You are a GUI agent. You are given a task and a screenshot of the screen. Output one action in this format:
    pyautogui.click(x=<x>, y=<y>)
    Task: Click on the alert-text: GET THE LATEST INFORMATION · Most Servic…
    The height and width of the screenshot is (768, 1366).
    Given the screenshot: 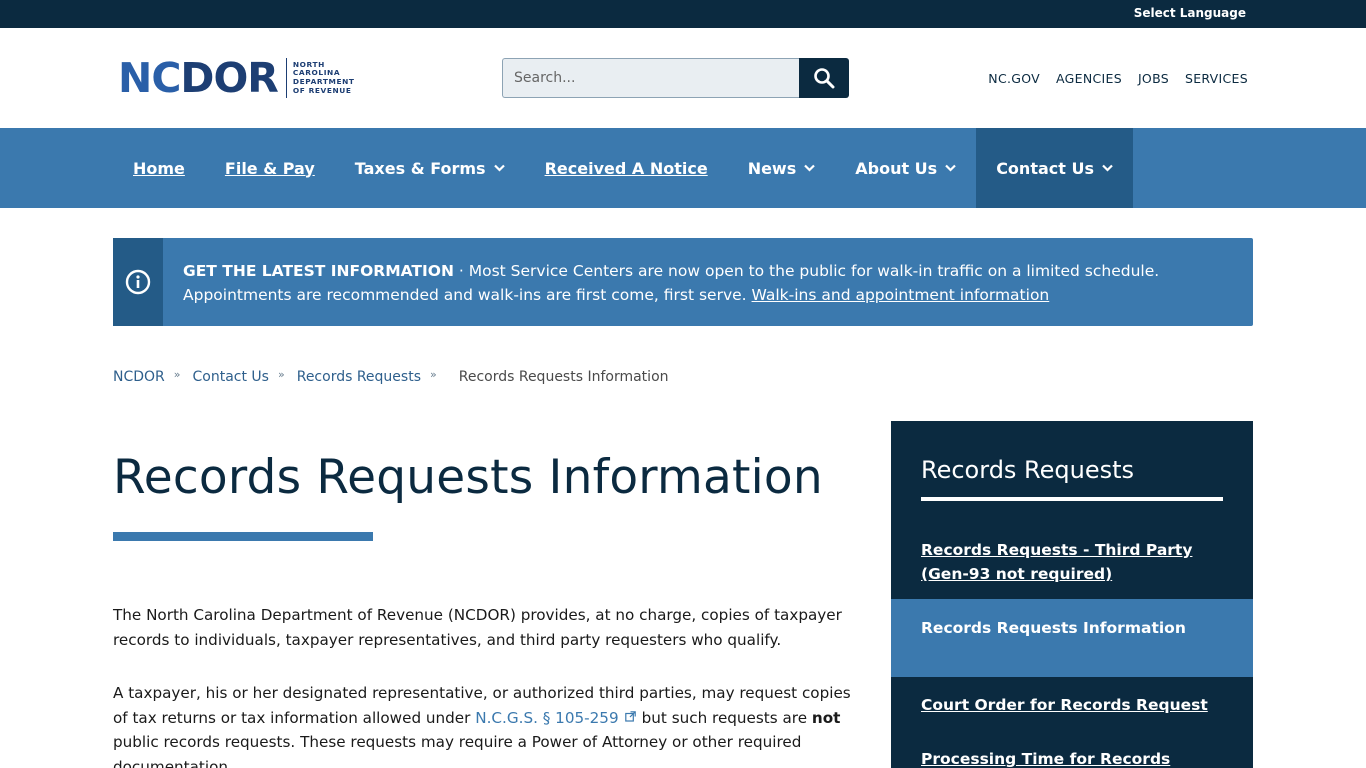 What is the action you would take?
    pyautogui.click(x=708, y=283)
    